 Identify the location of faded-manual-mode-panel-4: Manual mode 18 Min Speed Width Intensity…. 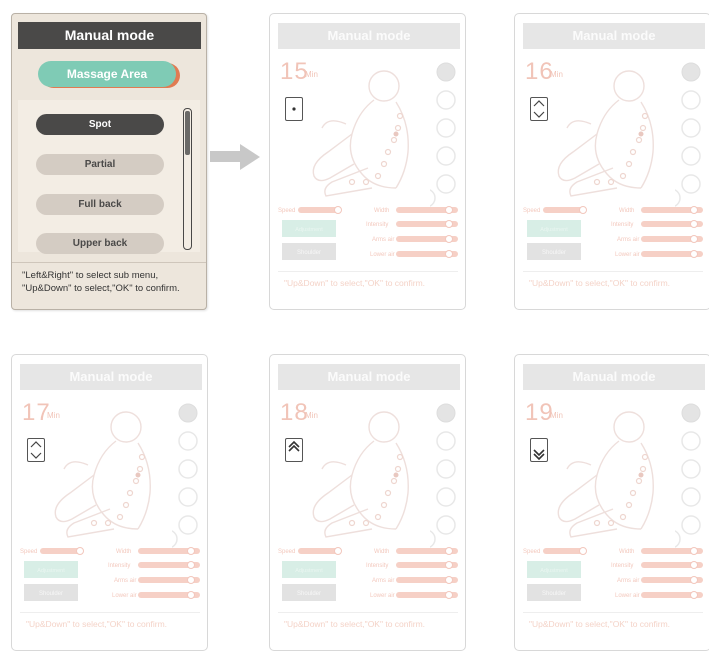
(367, 502).